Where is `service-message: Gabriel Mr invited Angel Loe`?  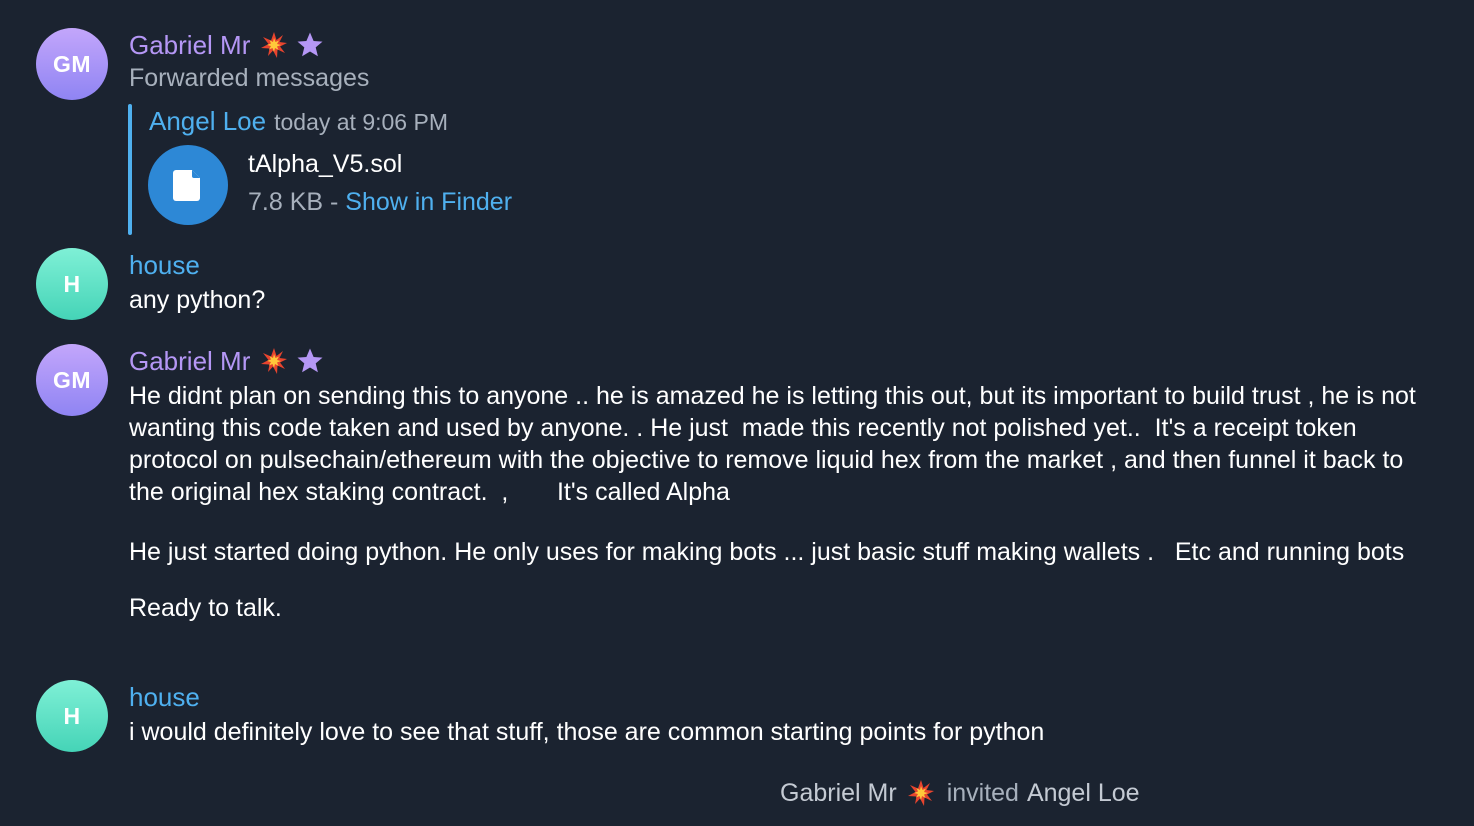
service-message: Gabriel Mr invited Angel Loe is located at coordinates (960, 793).